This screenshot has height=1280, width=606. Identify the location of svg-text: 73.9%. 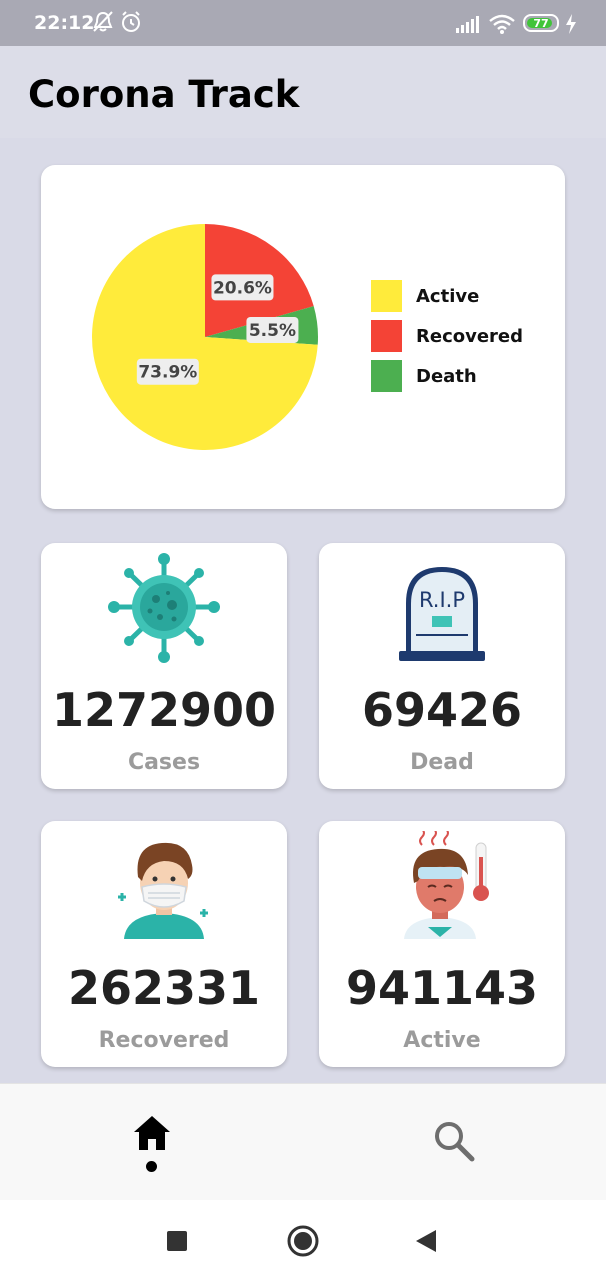
(167, 373).